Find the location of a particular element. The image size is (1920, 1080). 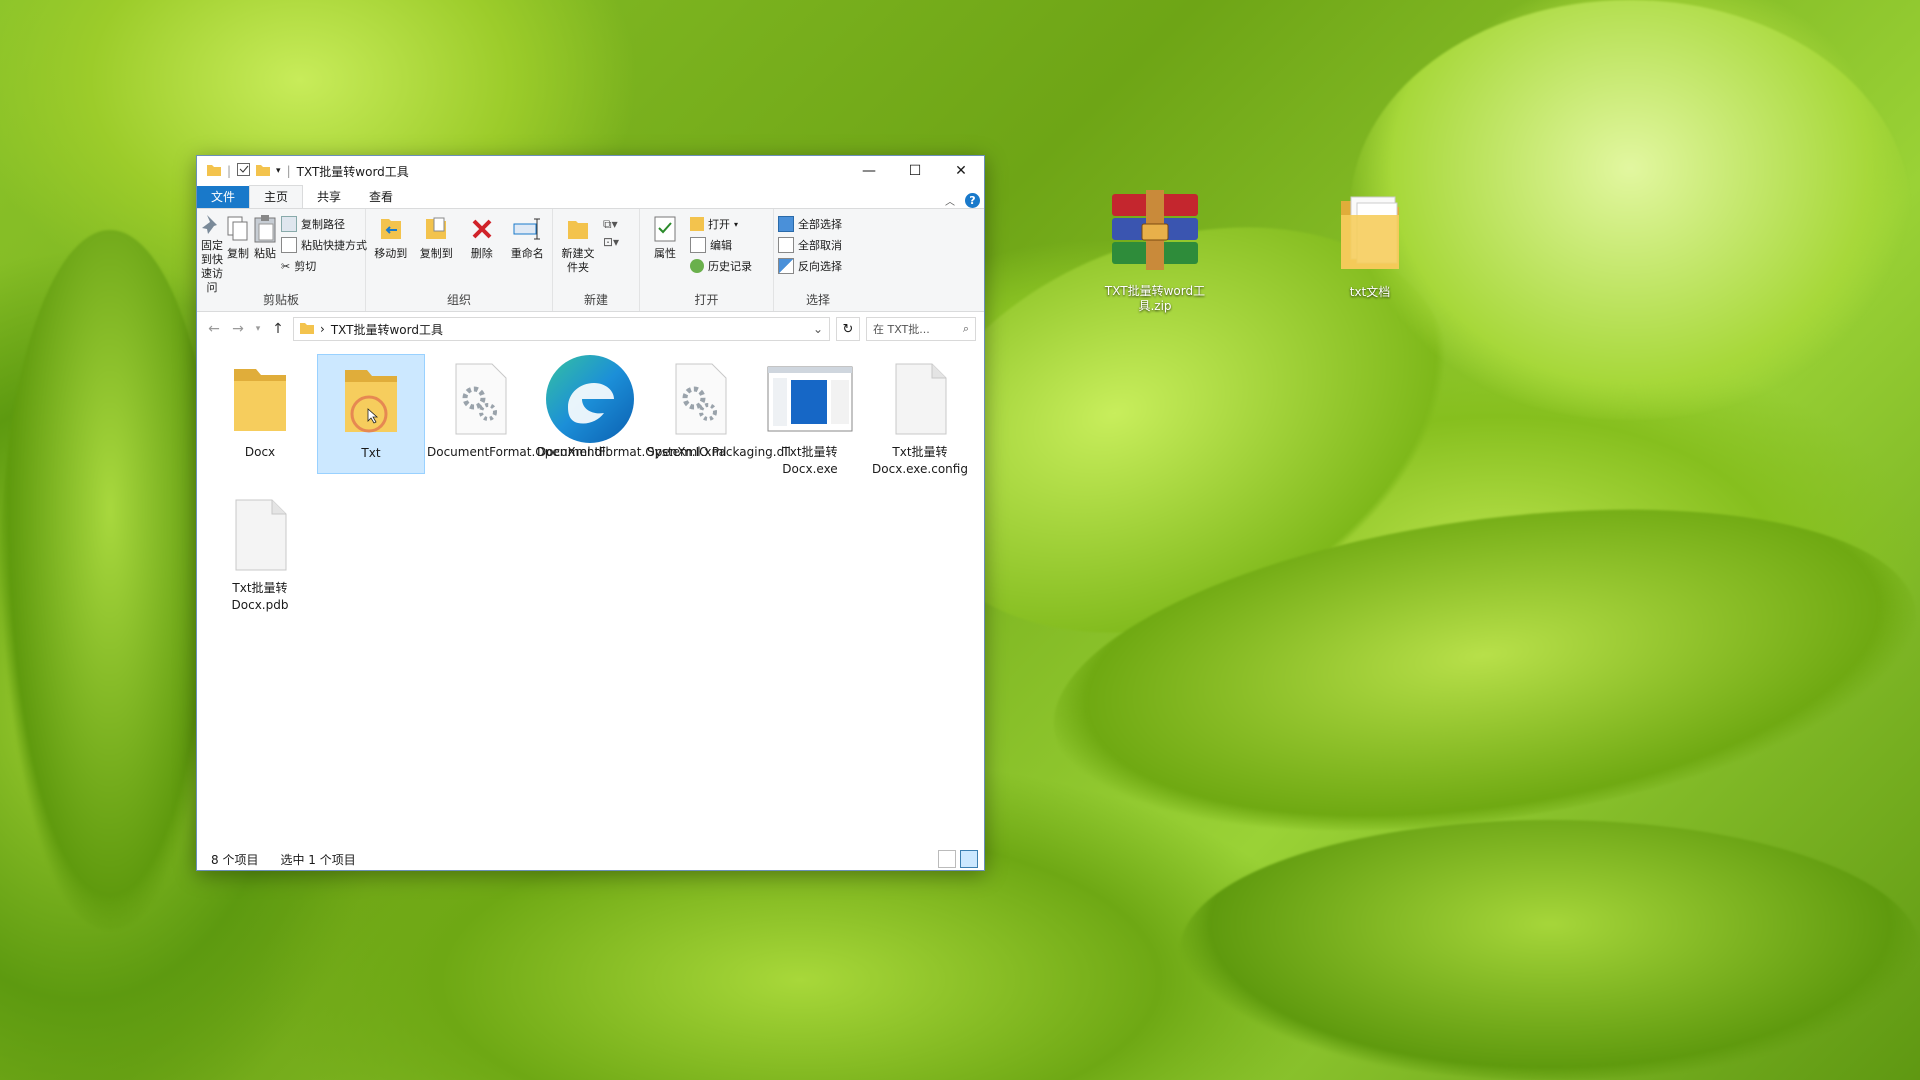

tab-file: 文件 is located at coordinates (223, 197).